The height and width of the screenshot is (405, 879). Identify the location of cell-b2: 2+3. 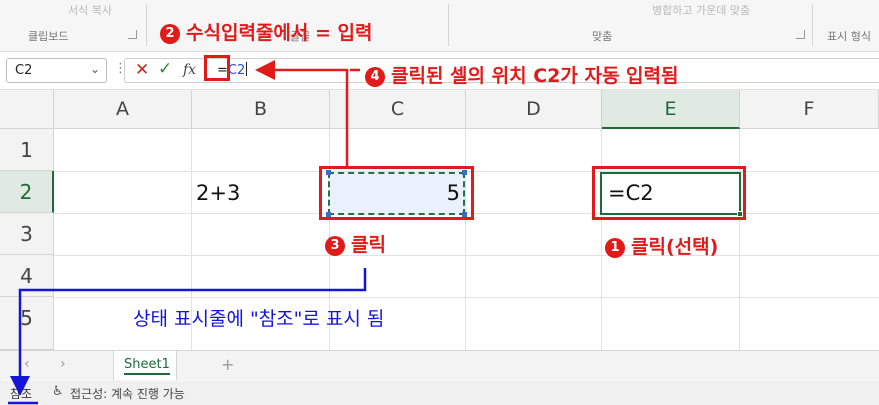
(218, 193).